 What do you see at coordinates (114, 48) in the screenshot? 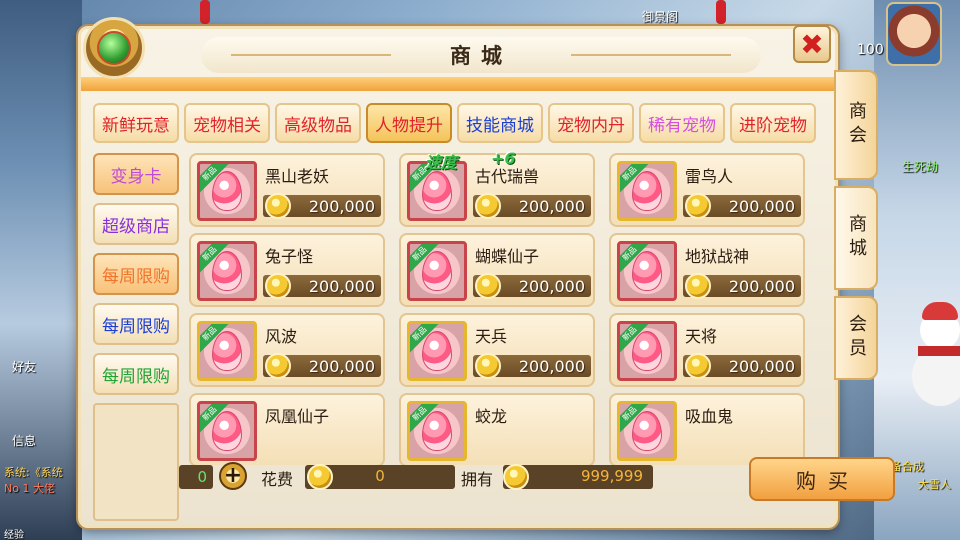
I see `shop-emblem-icon` at bounding box center [114, 48].